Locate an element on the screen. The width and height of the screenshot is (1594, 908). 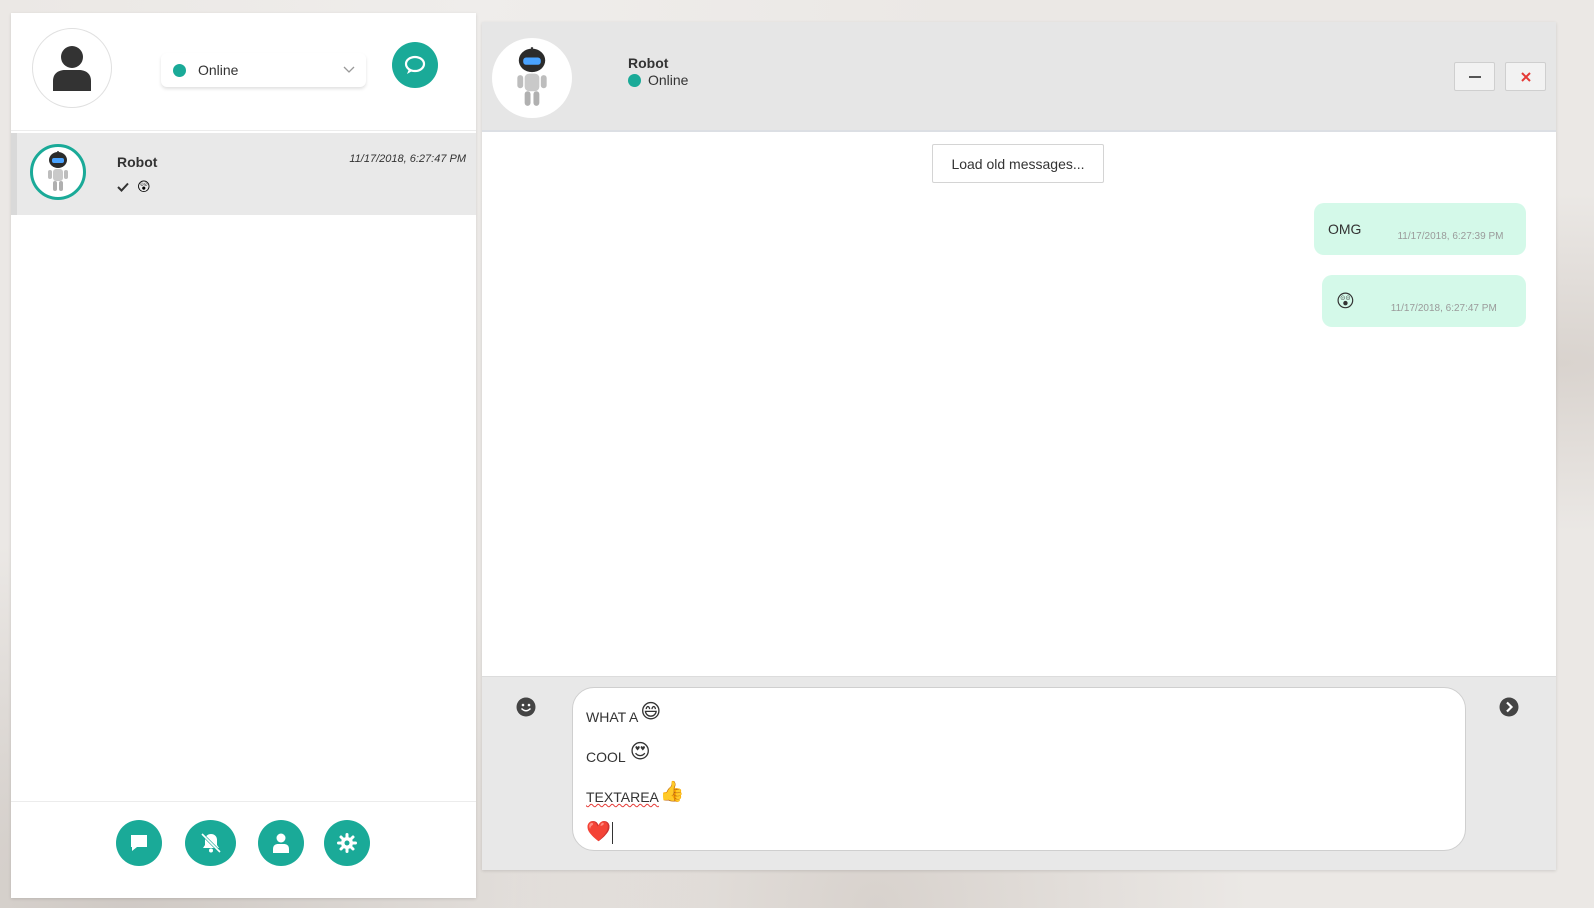
bell-off-icon is located at coordinates (210, 843).